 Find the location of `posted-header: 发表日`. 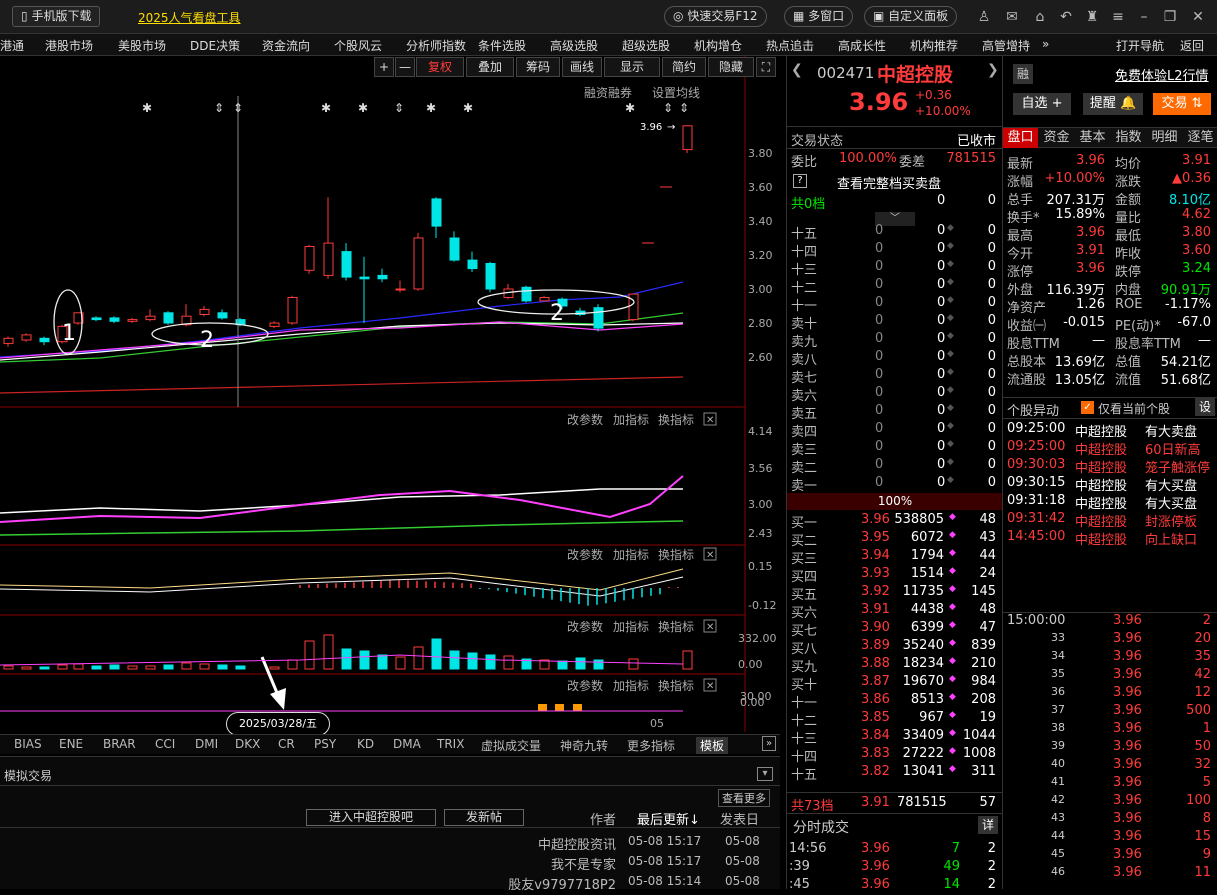

posted-header: 发表日 is located at coordinates (739, 818).